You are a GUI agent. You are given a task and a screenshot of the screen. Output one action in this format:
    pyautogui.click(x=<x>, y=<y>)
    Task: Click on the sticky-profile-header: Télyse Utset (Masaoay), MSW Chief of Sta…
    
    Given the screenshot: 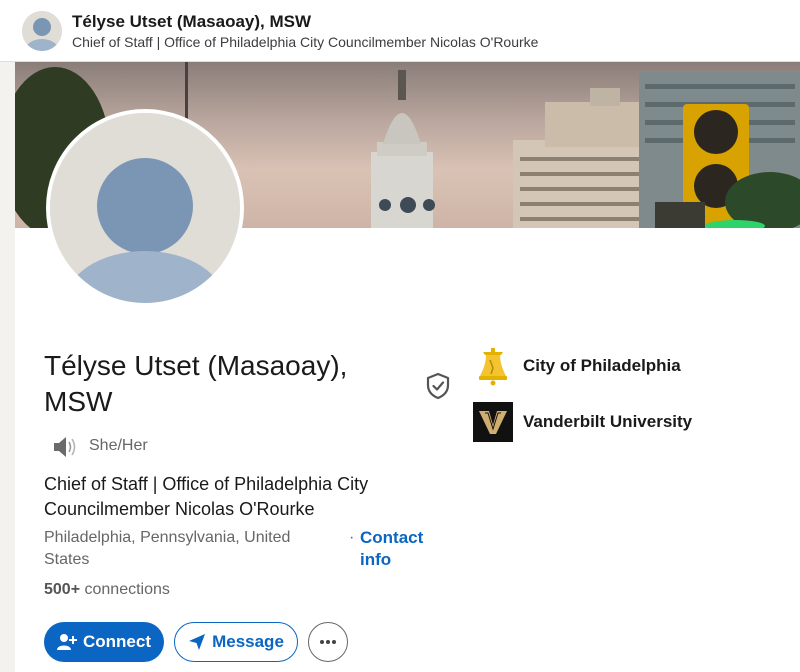 What is the action you would take?
    pyautogui.click(x=400, y=31)
    